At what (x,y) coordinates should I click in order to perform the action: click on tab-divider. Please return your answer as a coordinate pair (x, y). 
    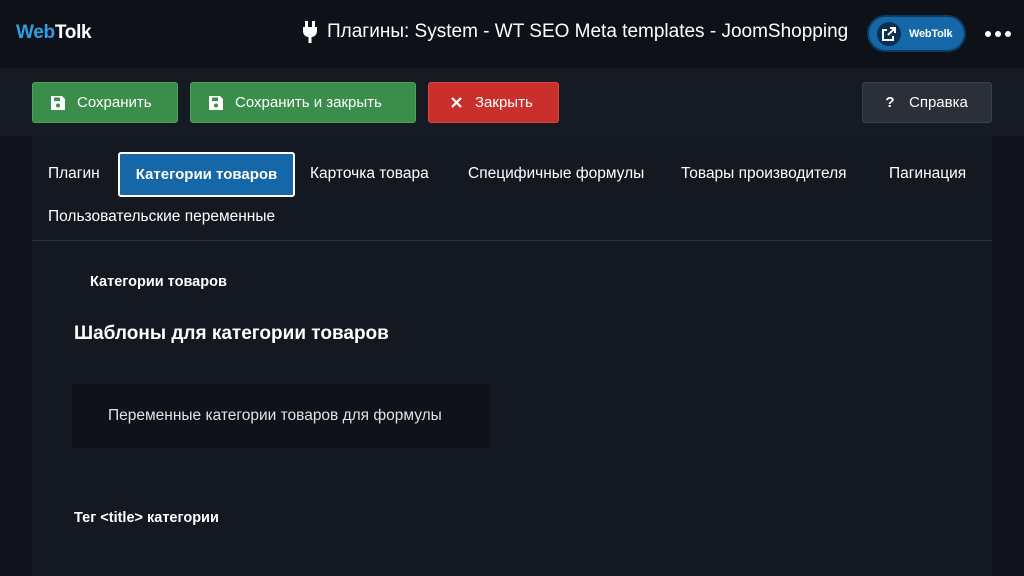
    Looking at the image, I should click on (512, 240).